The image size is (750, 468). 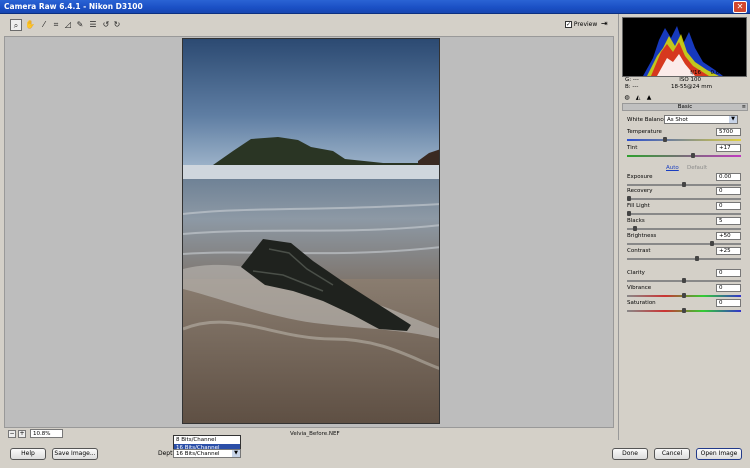 I want to click on control-value-input: +25, so click(x=728, y=251).